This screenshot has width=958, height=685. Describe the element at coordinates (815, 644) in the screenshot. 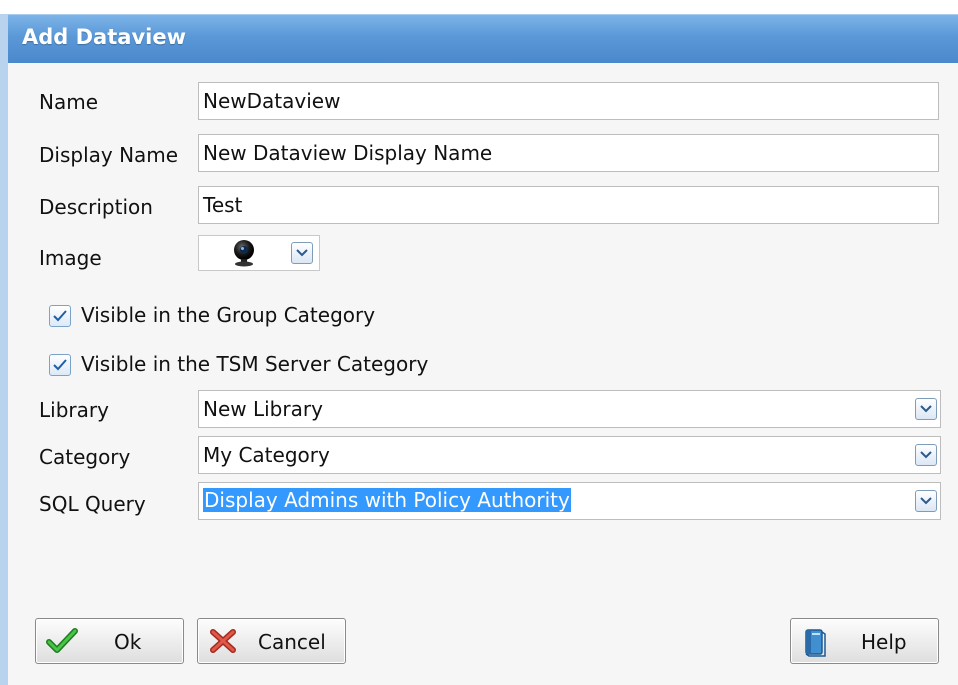

I see `book-icon` at that location.